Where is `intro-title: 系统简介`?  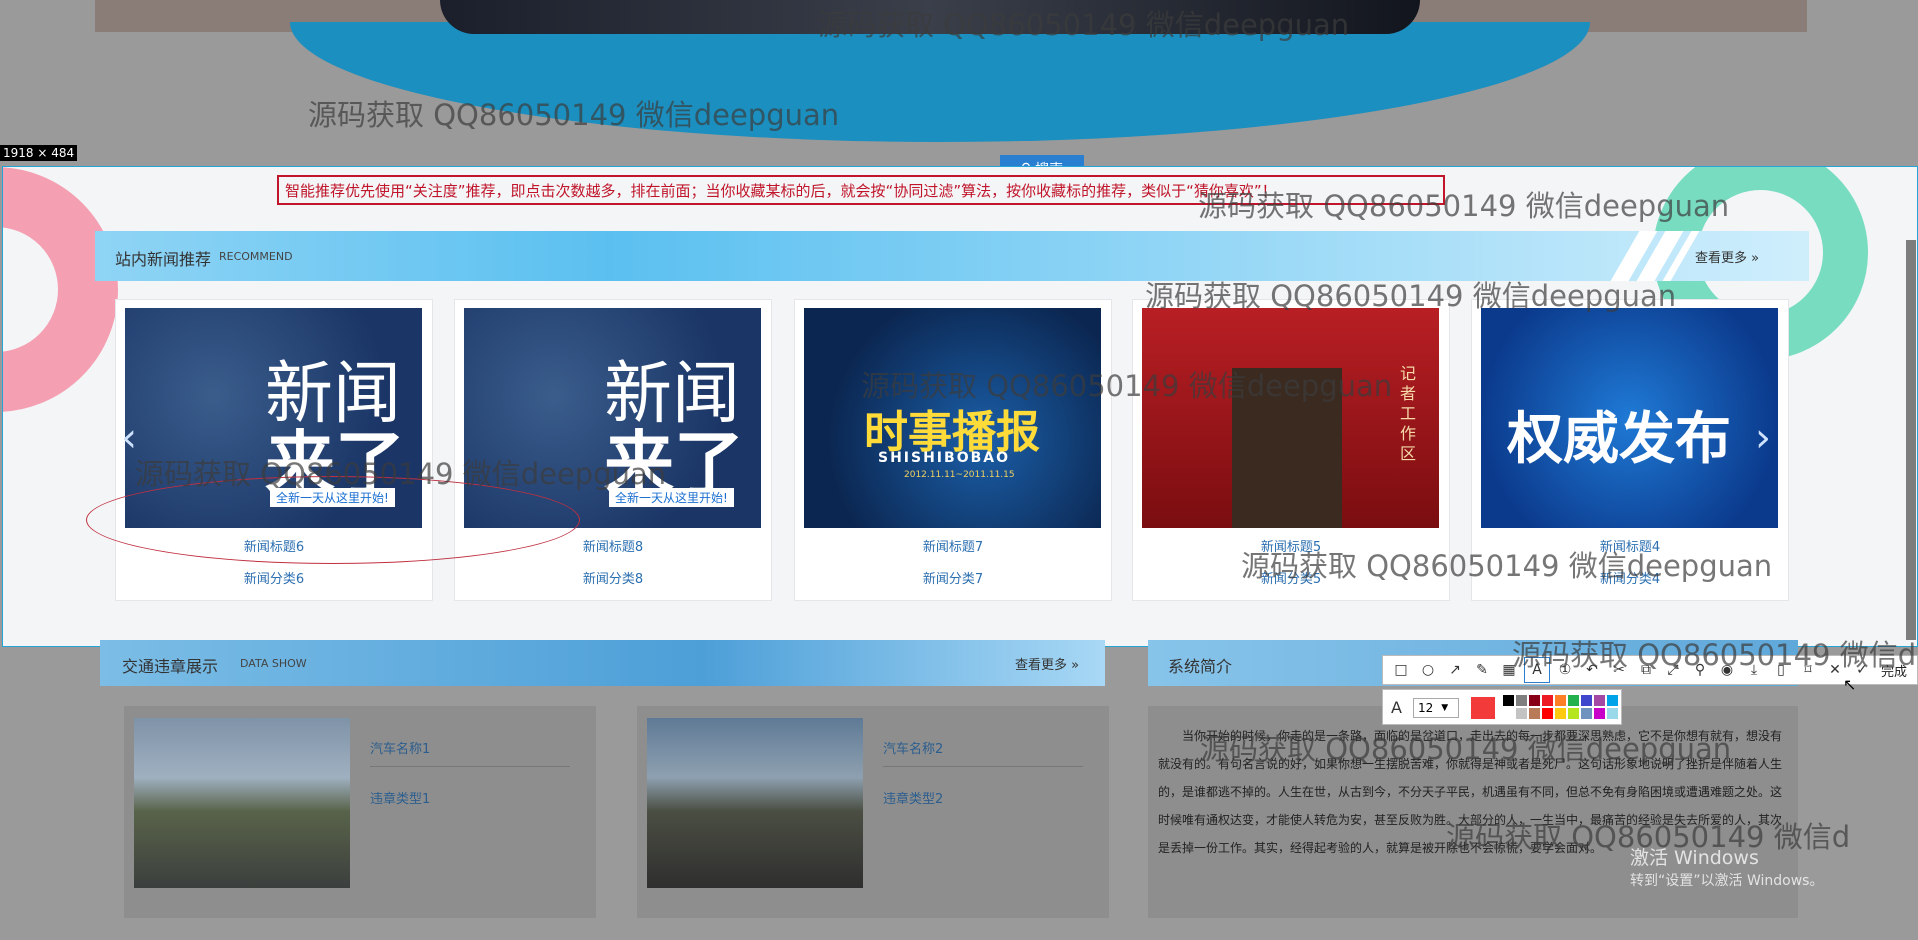
intro-title: 系统简介 is located at coordinates (1200, 666).